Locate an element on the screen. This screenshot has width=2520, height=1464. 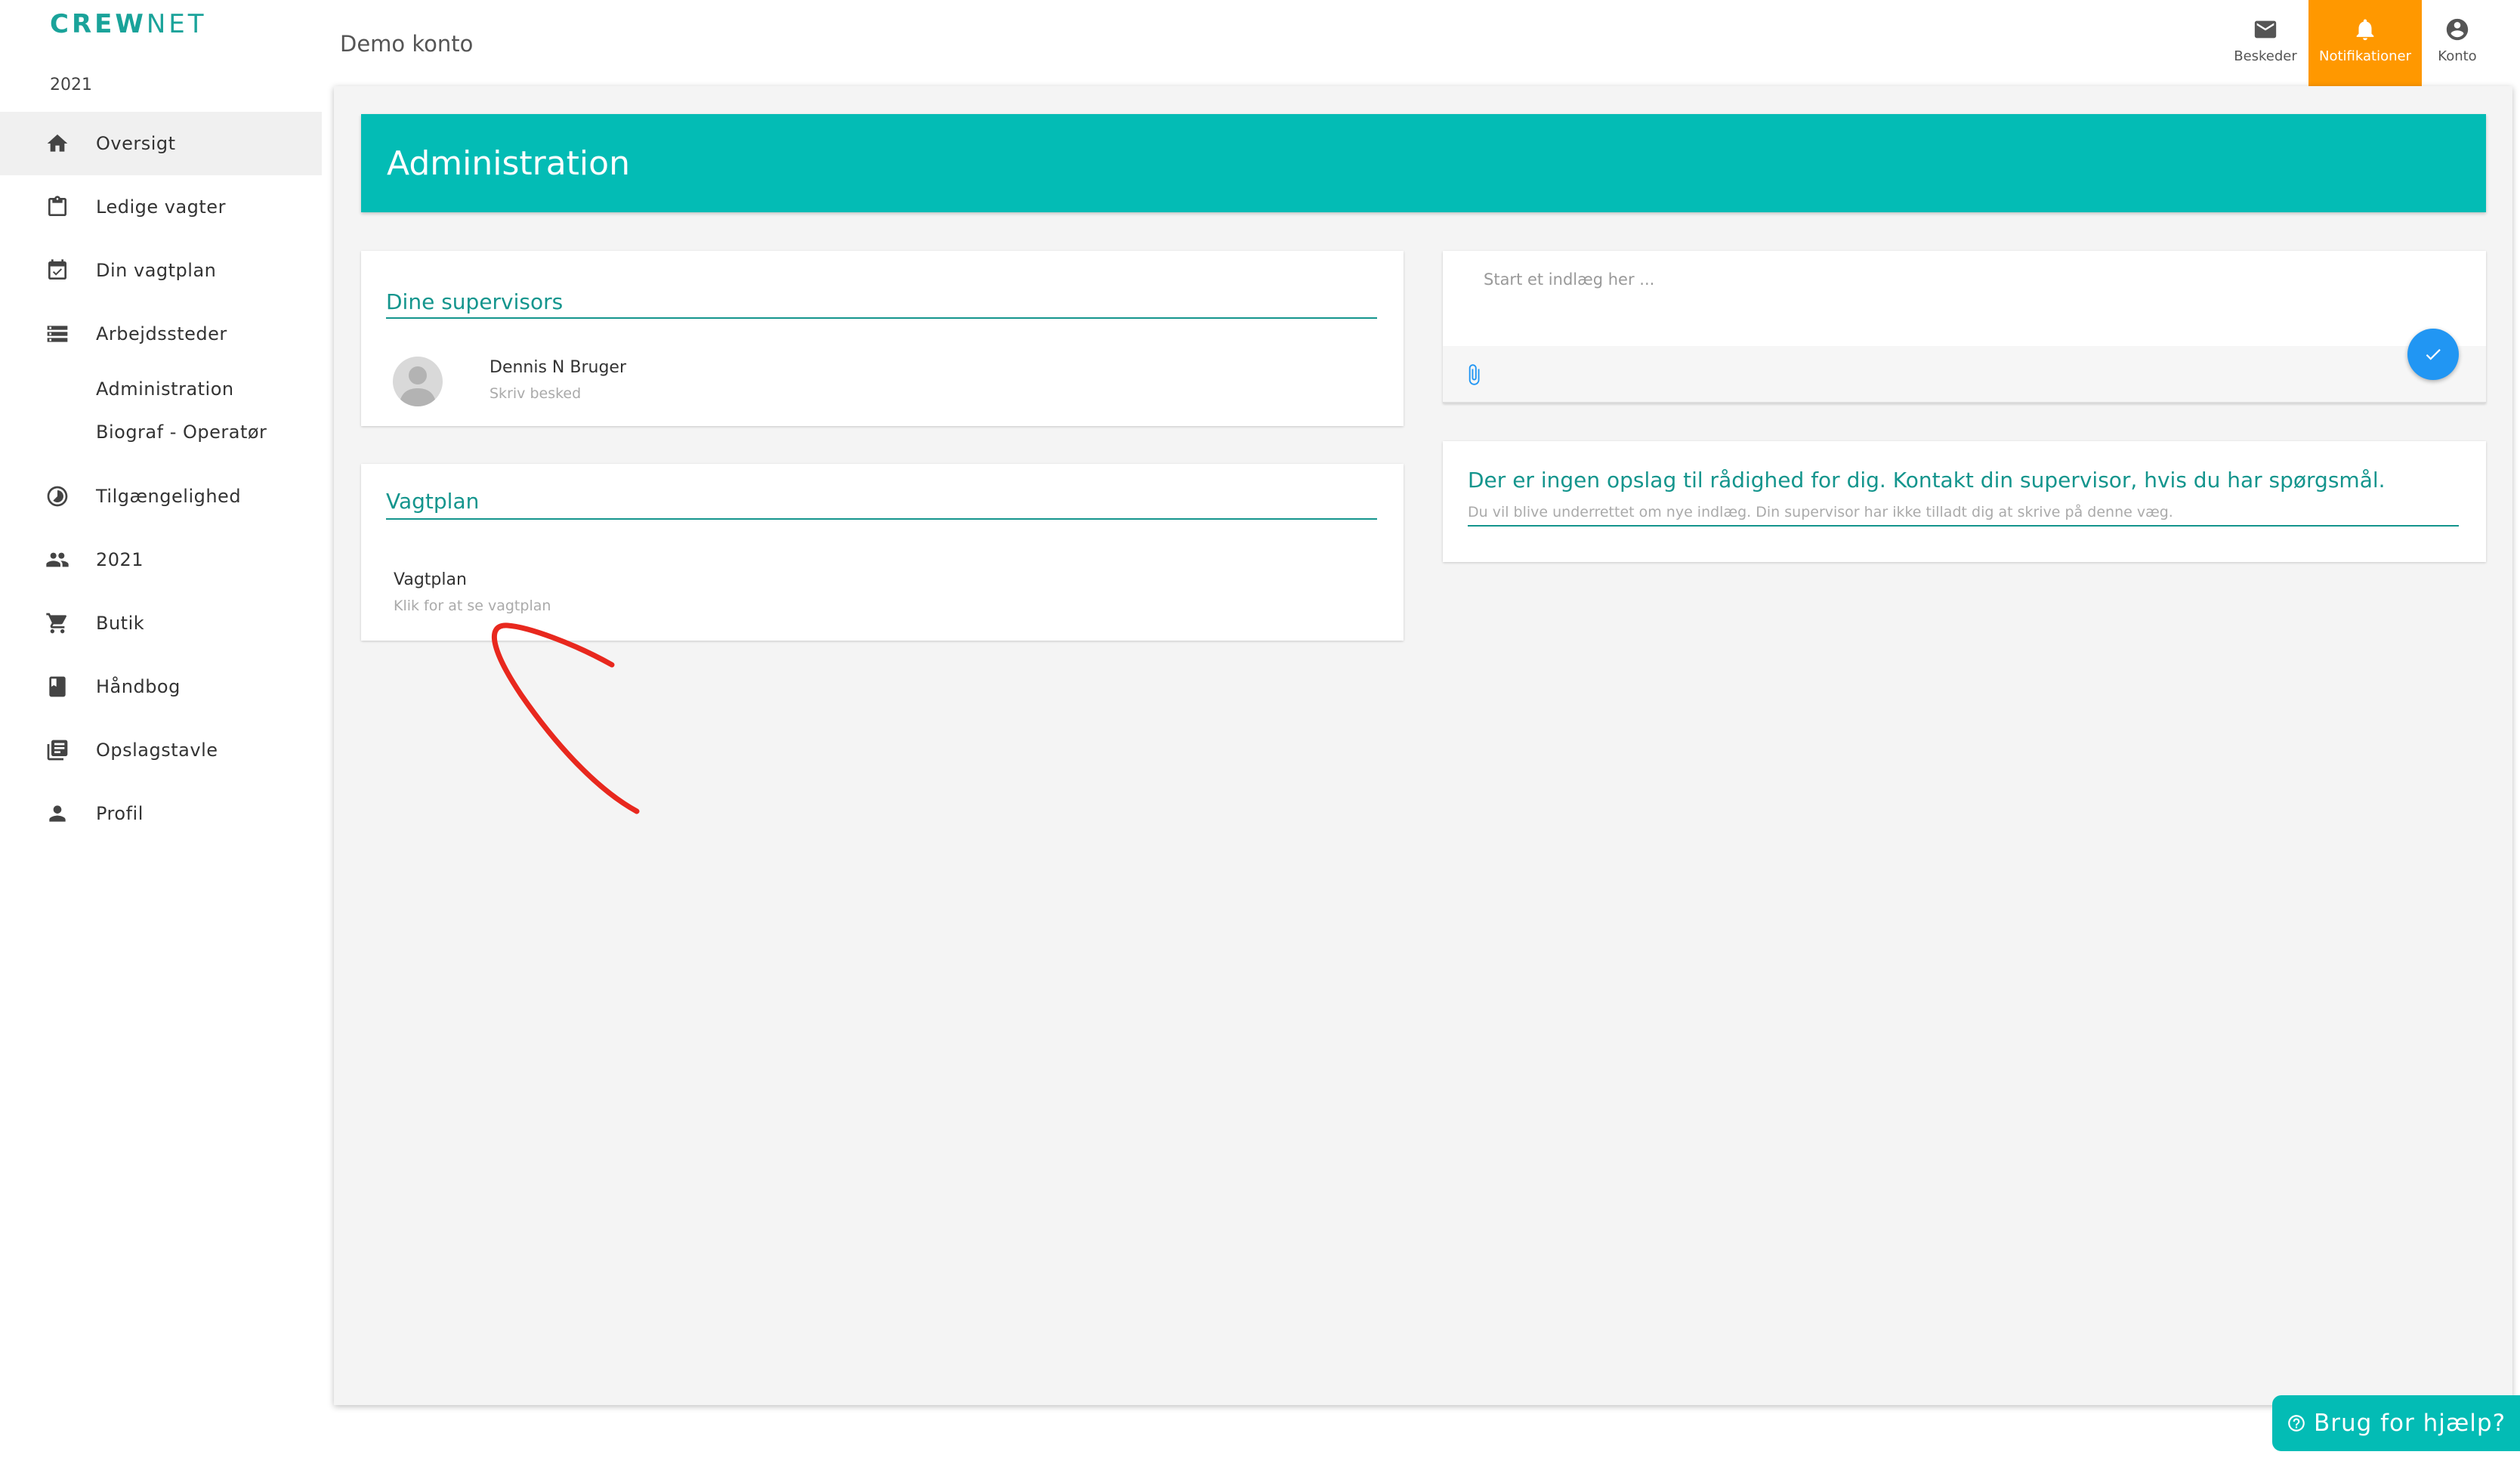
sidebar-item-haandbog: Håndbog is located at coordinates (161, 686).